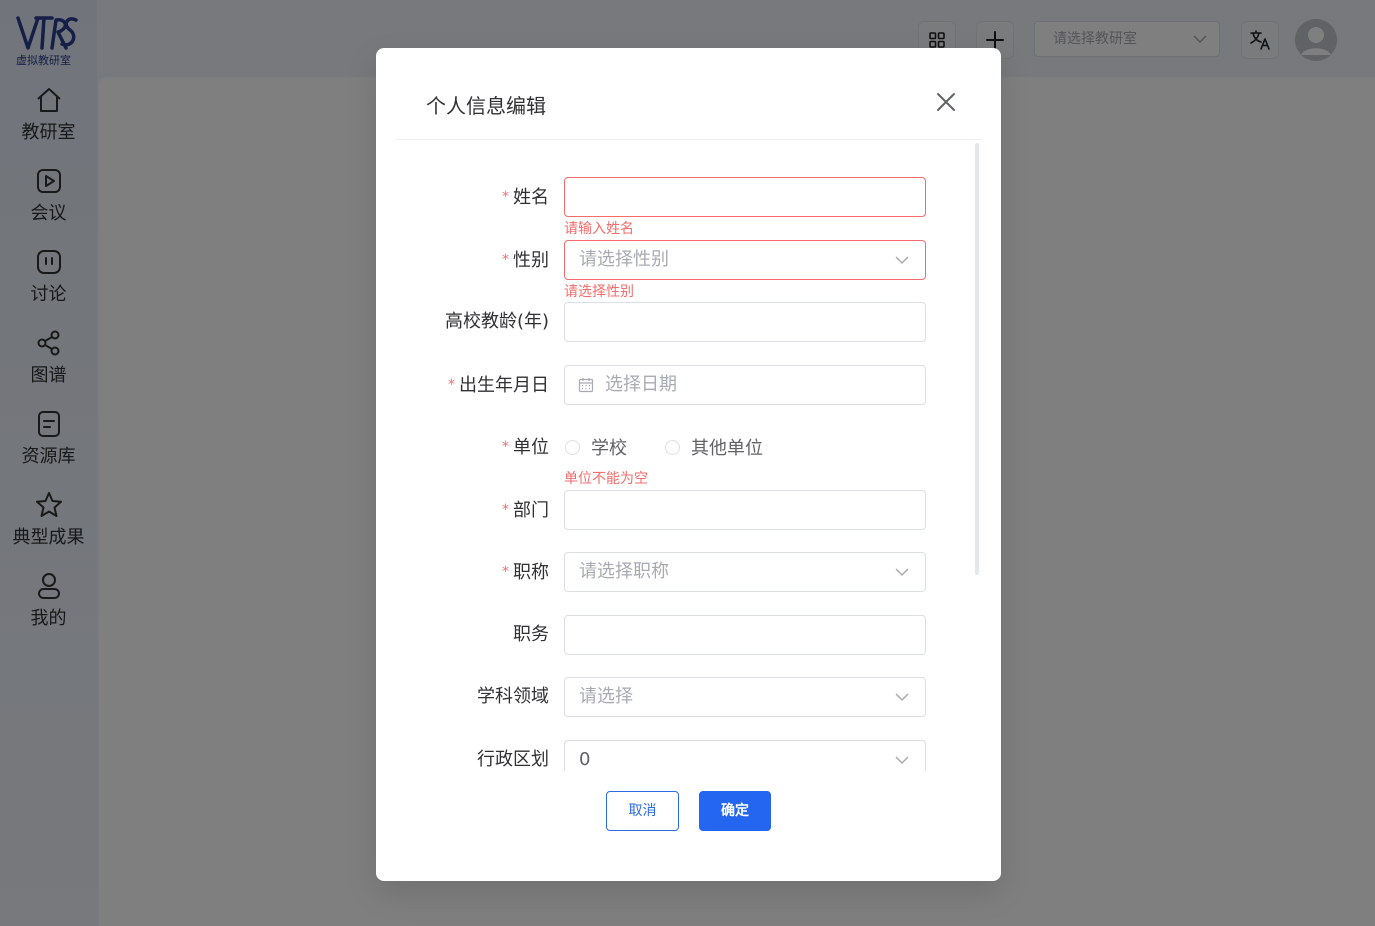 The height and width of the screenshot is (926, 1375). Describe the element at coordinates (727, 448) in the screenshot. I see `radio-label: 其他单位` at that location.